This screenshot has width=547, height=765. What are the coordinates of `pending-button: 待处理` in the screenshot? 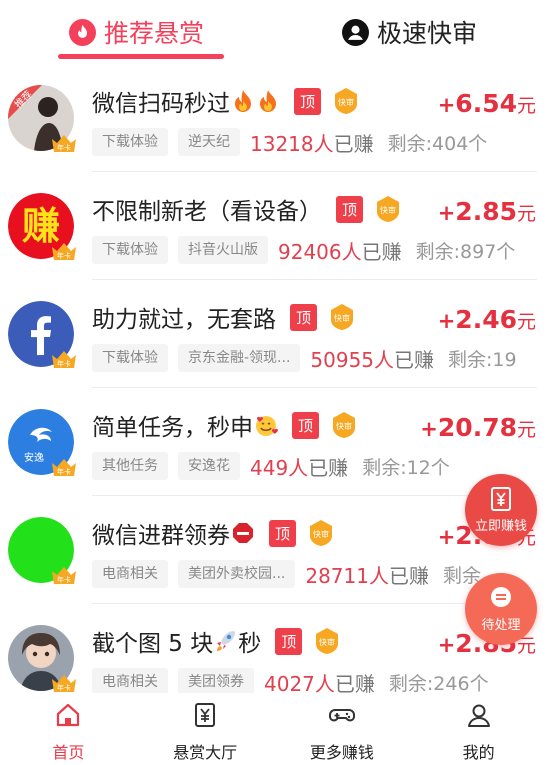 It's located at (501, 609).